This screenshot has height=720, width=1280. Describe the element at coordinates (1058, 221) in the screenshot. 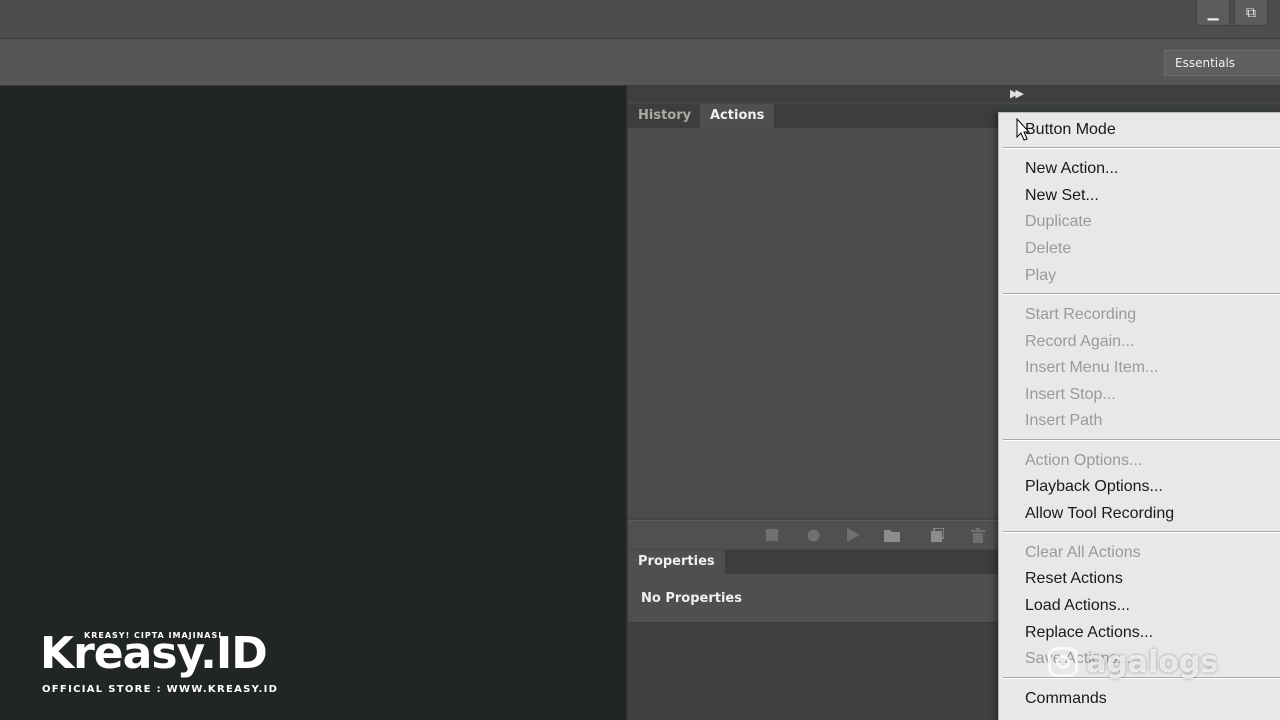

I see `menu-item-duplicate: Duplicate` at that location.